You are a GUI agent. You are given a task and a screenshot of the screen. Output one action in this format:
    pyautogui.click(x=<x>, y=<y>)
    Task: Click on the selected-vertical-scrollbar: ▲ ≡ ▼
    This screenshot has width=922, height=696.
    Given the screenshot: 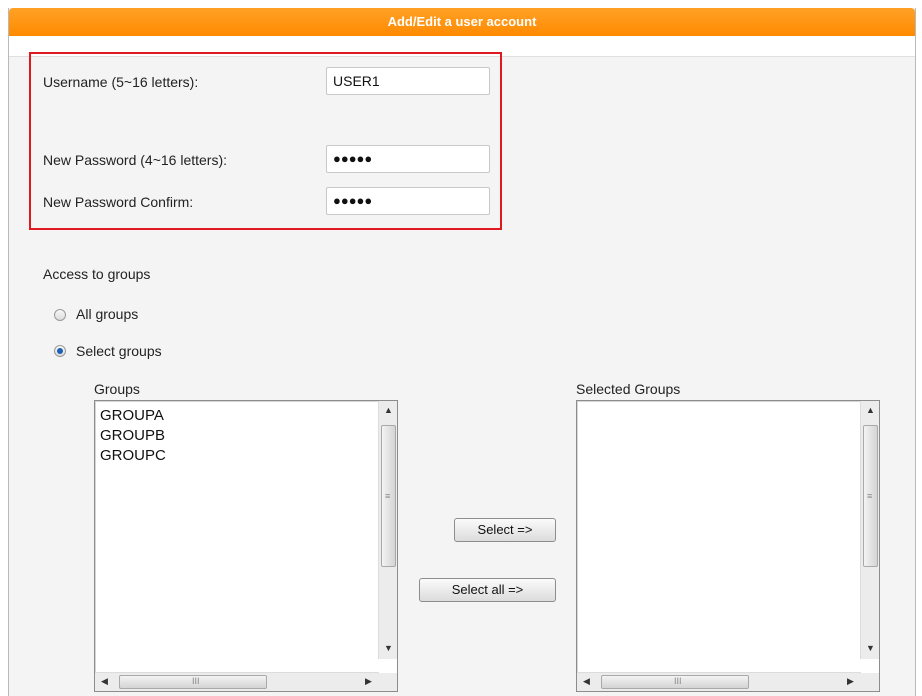 What is the action you would take?
    pyautogui.click(x=869, y=530)
    